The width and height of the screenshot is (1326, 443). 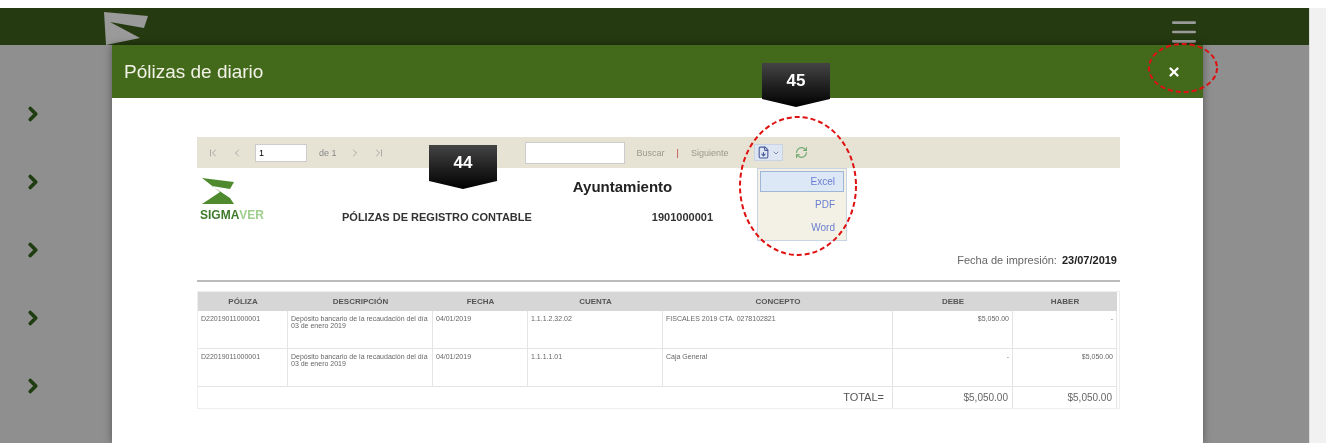 What do you see at coordinates (463, 167) in the screenshot?
I see `callout-badge: 44` at bounding box center [463, 167].